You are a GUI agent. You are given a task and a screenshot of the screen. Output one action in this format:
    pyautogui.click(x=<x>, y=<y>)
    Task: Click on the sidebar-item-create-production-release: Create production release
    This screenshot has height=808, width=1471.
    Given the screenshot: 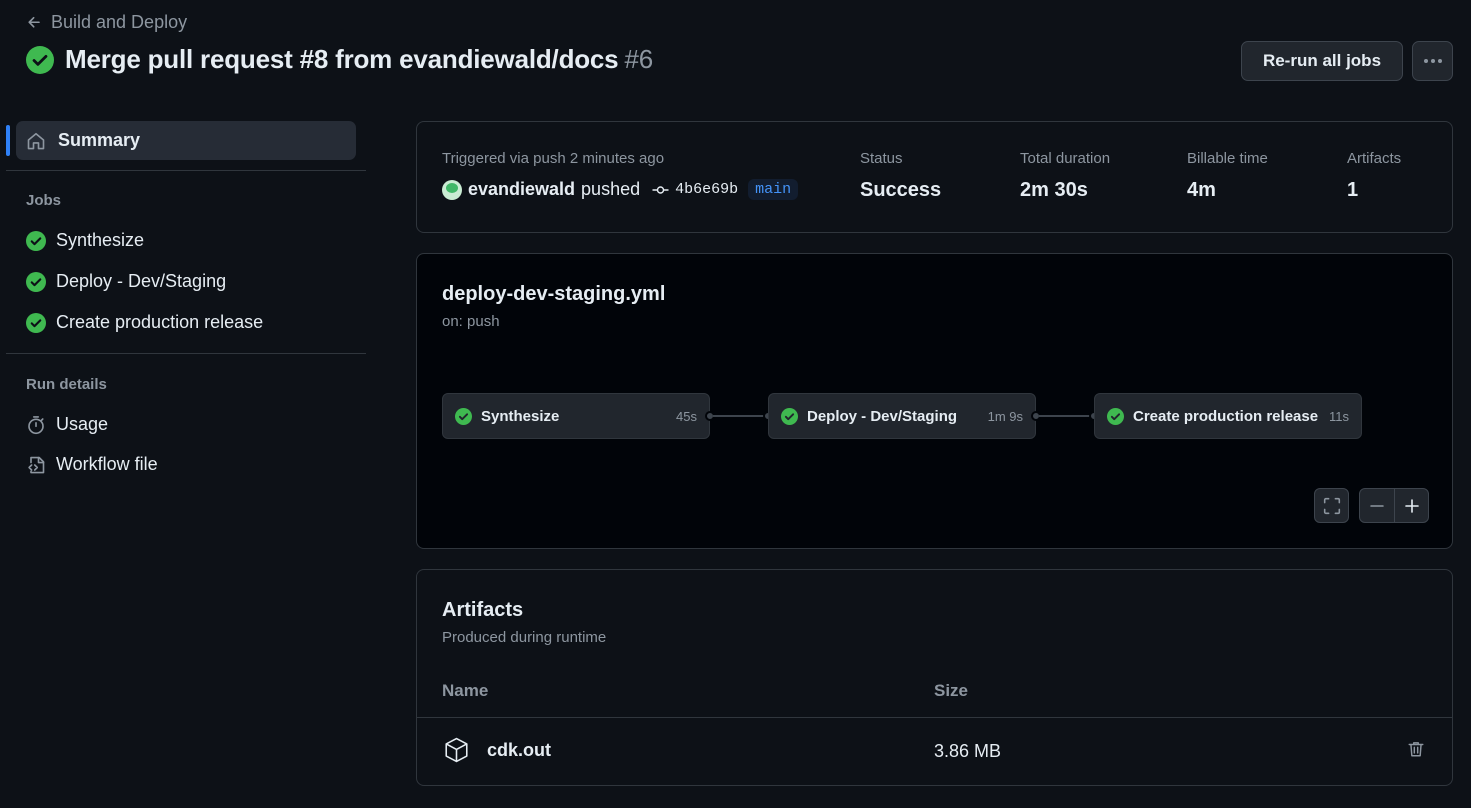 What is the action you would take?
    pyautogui.click(x=144, y=322)
    